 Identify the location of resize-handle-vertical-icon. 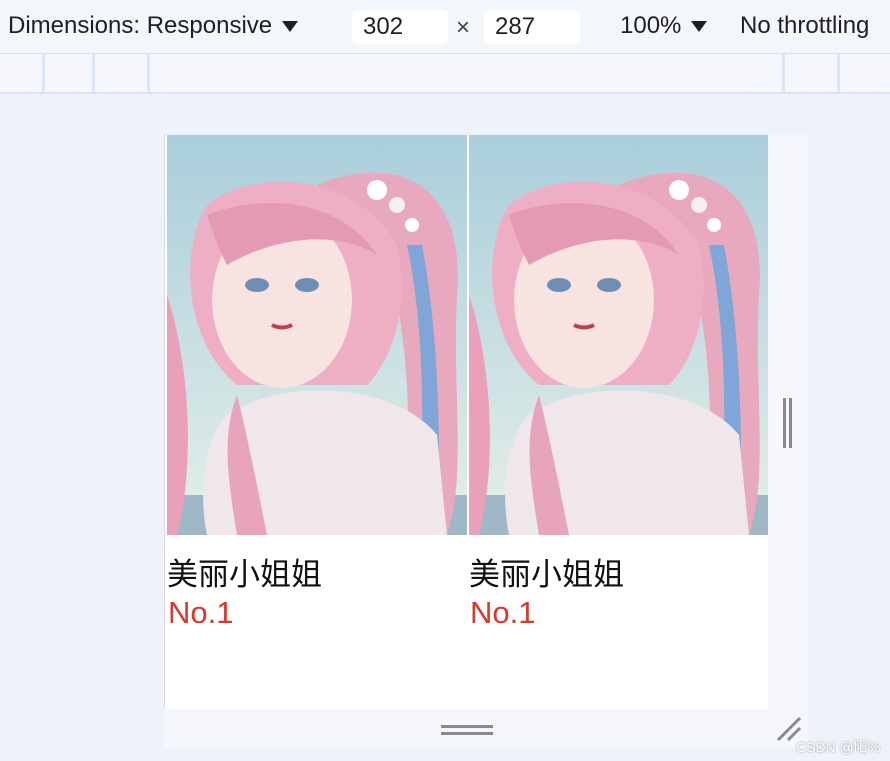
(789, 423).